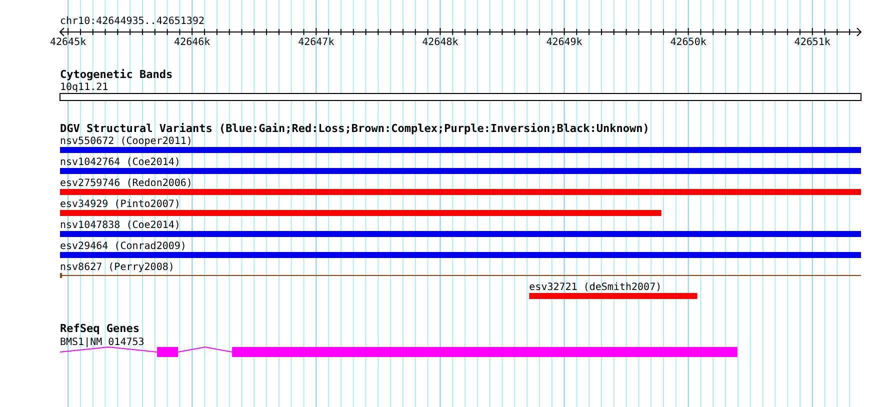 This screenshot has height=407, width=890. Describe the element at coordinates (126, 183) in the screenshot. I see `variant-label: esv2759746 (Redon2006)` at that location.